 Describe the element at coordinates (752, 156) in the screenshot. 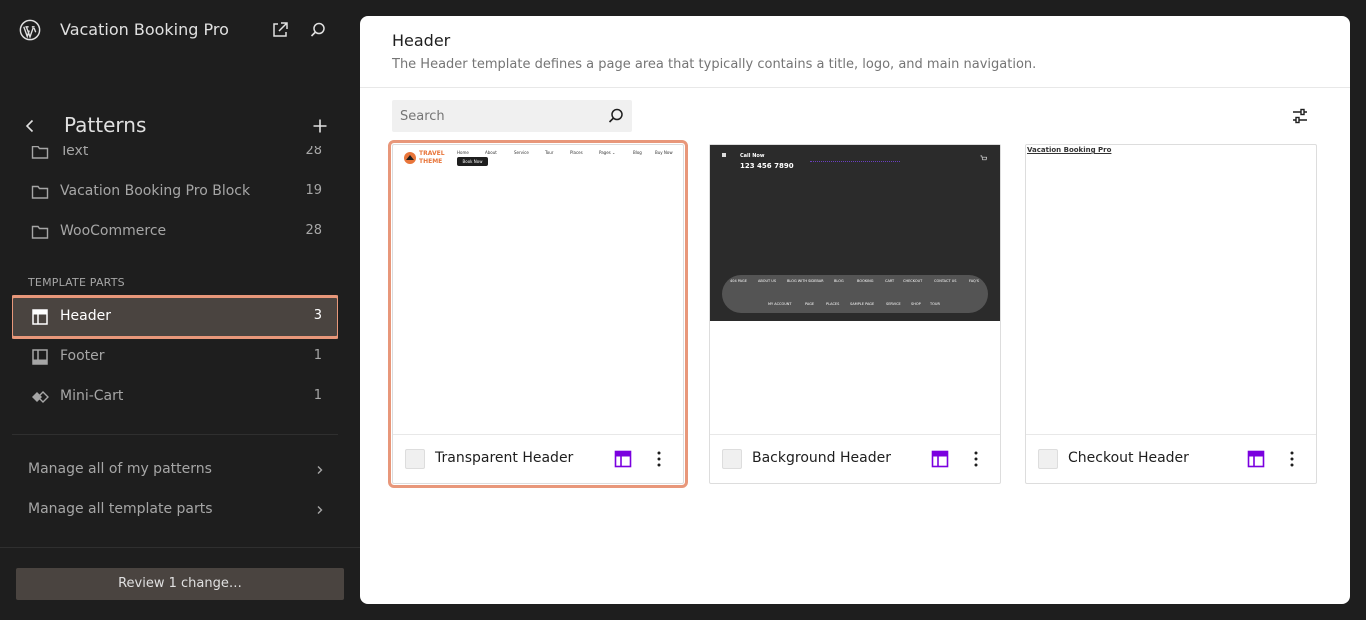

I see `preview-call-label: Call Now` at that location.